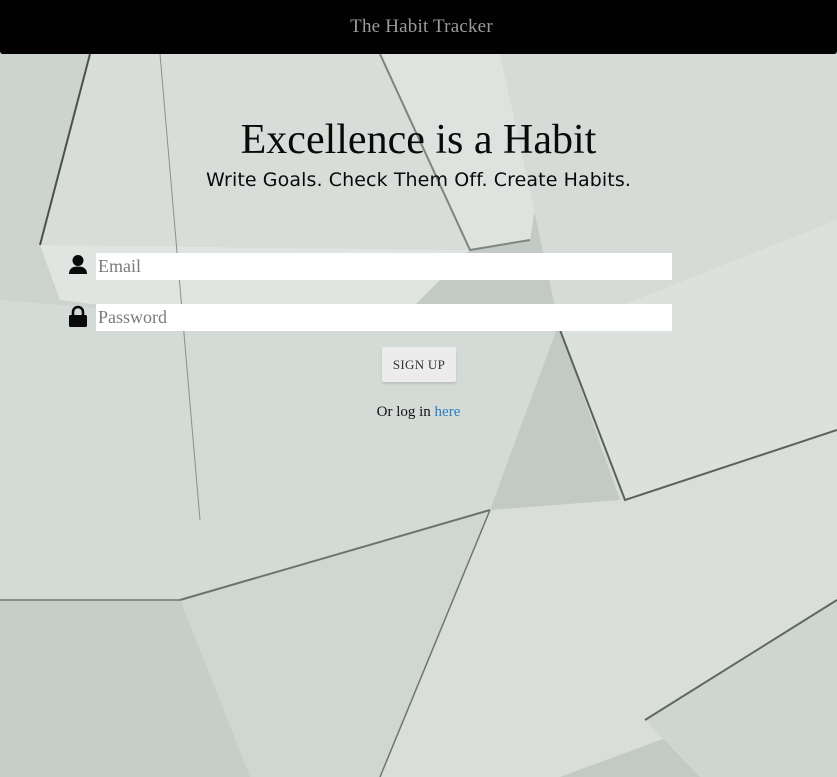 Image resolution: width=837 pixels, height=777 pixels. Describe the element at coordinates (421, 27) in the screenshot. I see `brand-title: The Habit Tracker` at that location.